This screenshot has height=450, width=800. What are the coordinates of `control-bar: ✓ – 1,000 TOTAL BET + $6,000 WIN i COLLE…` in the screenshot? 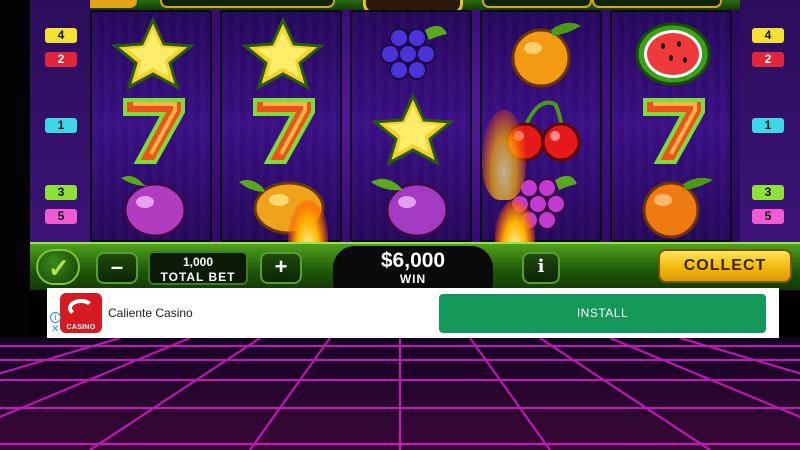 It's located at (415, 266).